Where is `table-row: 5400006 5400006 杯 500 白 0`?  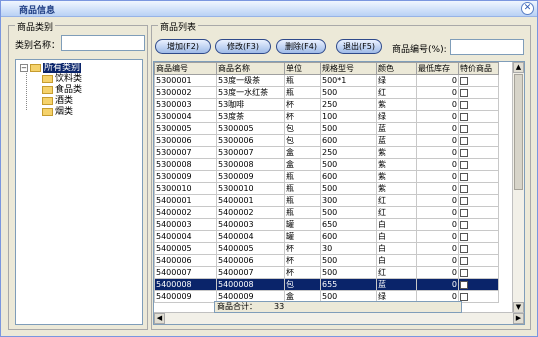 table-row: 5400006 5400006 杯 500 白 0 is located at coordinates (326, 260).